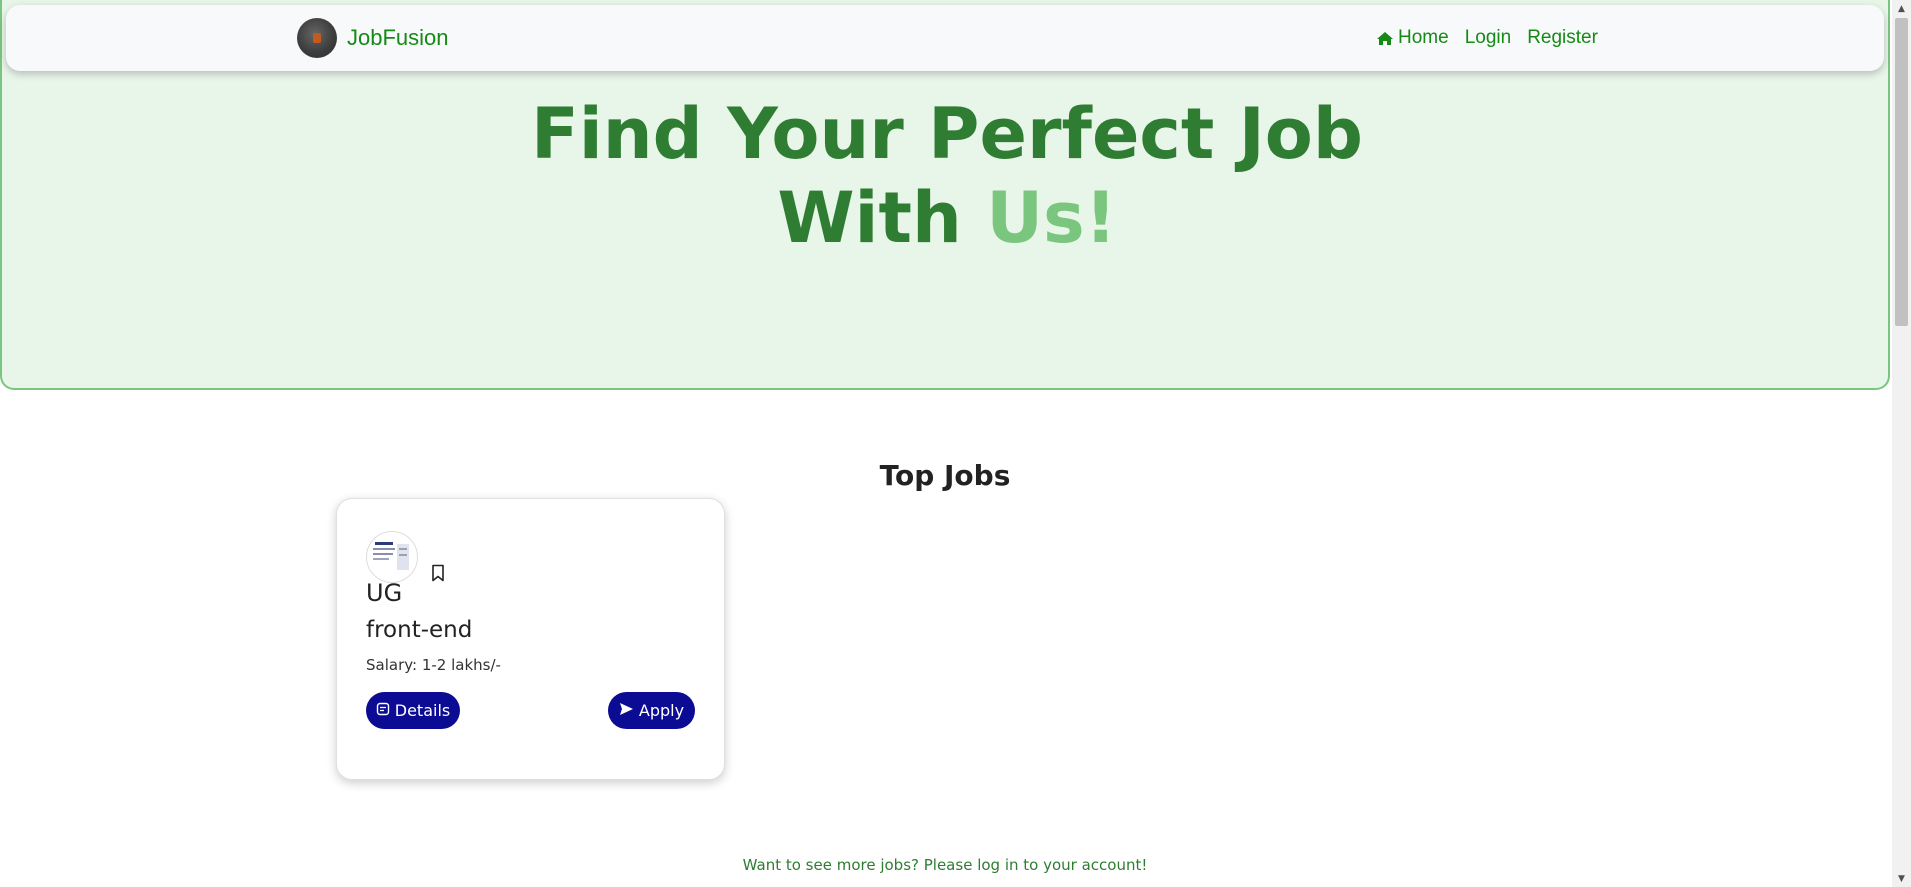 This screenshot has width=1911, height=887. I want to click on nav-links: Home Login Register, so click(1487, 38).